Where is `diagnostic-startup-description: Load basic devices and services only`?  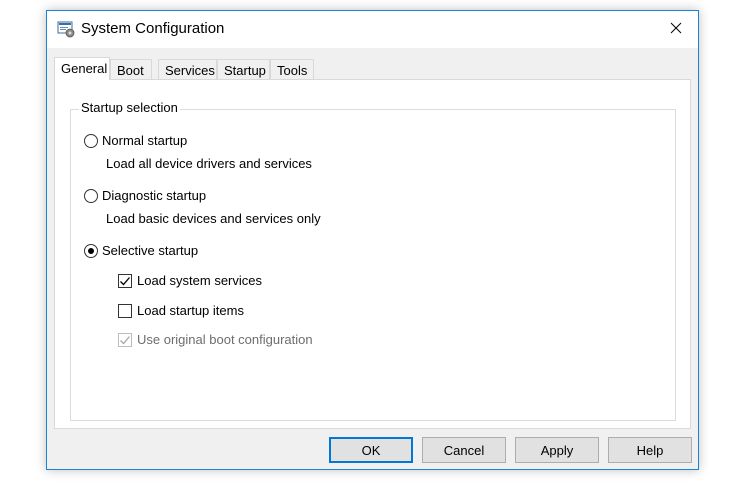 diagnostic-startup-description: Load basic devices and services only is located at coordinates (213, 218).